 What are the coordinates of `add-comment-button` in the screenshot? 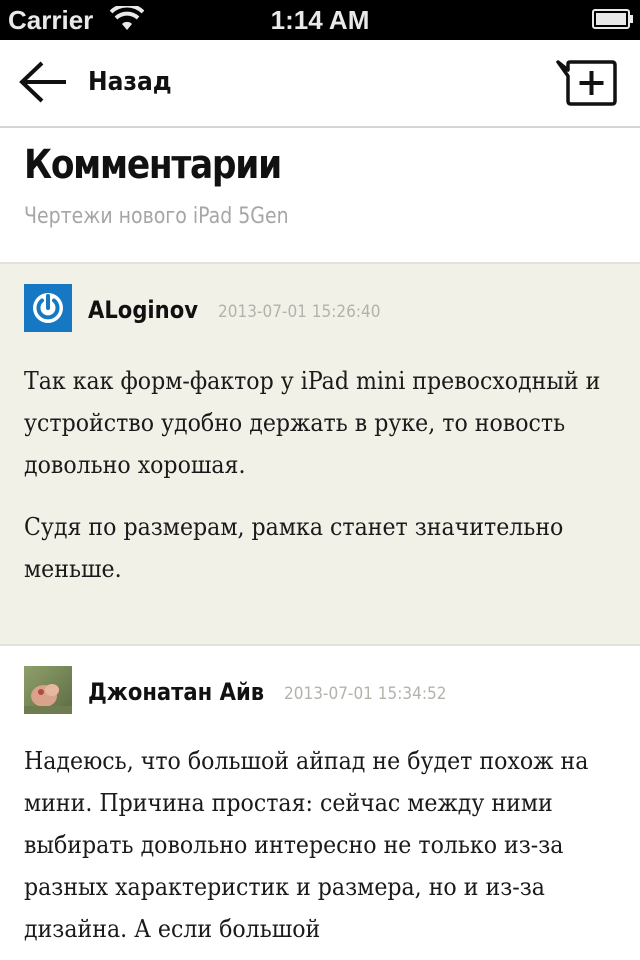 It's located at (586, 84).